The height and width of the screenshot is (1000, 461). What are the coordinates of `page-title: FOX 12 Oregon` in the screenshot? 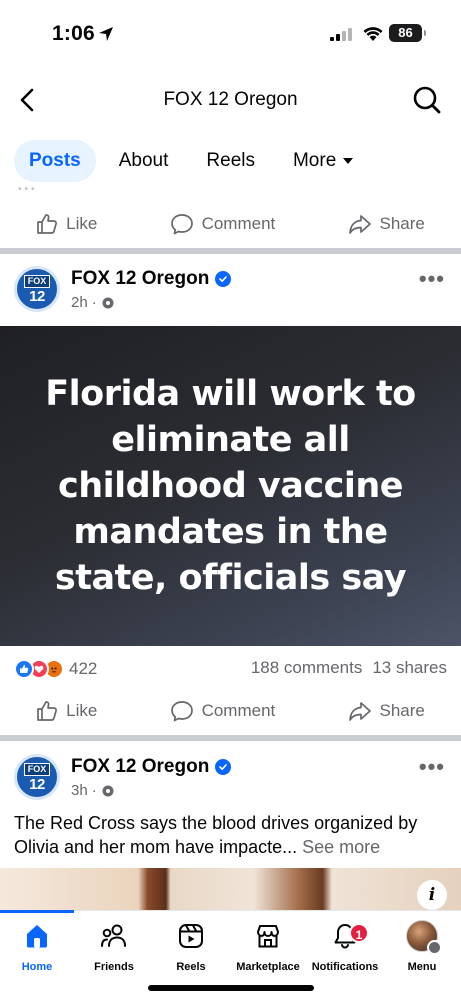 It's located at (230, 99).